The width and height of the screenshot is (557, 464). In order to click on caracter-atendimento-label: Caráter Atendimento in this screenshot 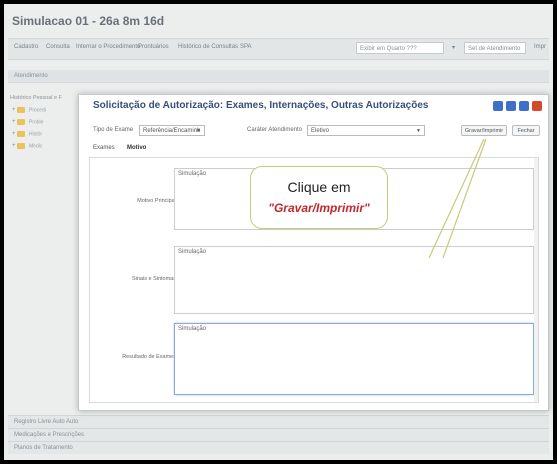, I will do `click(275, 130)`.